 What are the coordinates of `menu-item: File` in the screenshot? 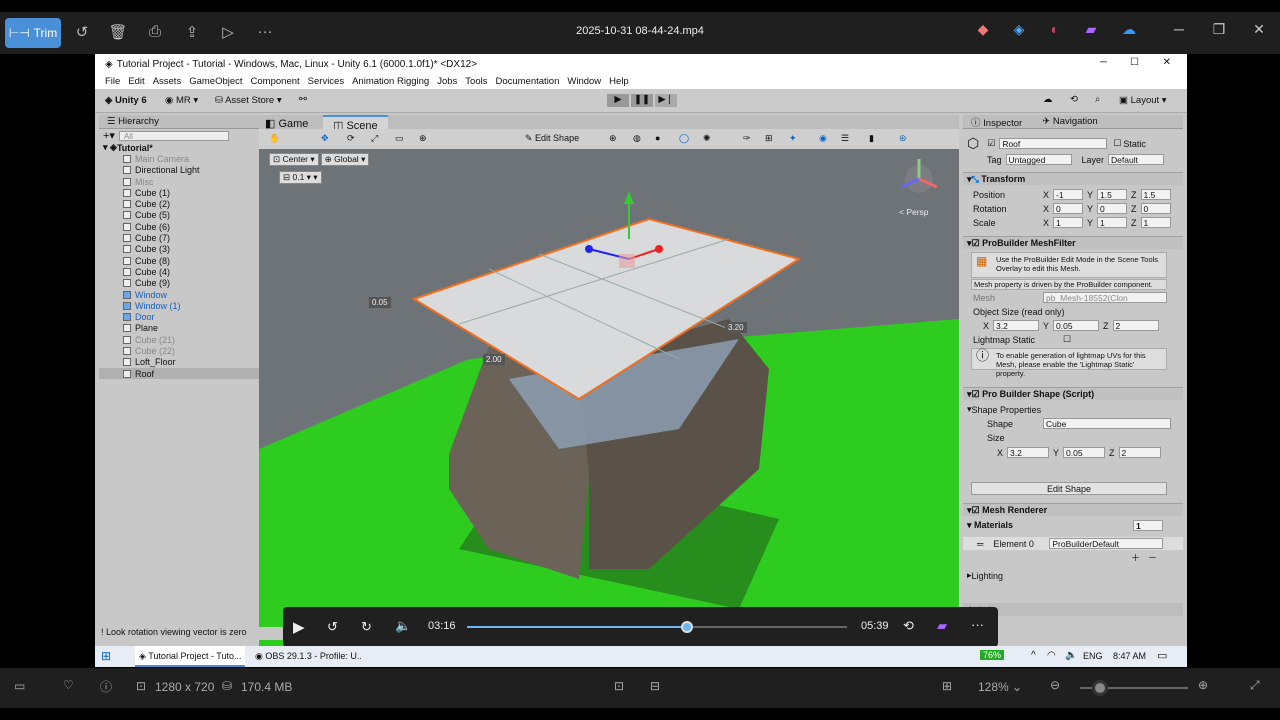 It's located at (112, 81).